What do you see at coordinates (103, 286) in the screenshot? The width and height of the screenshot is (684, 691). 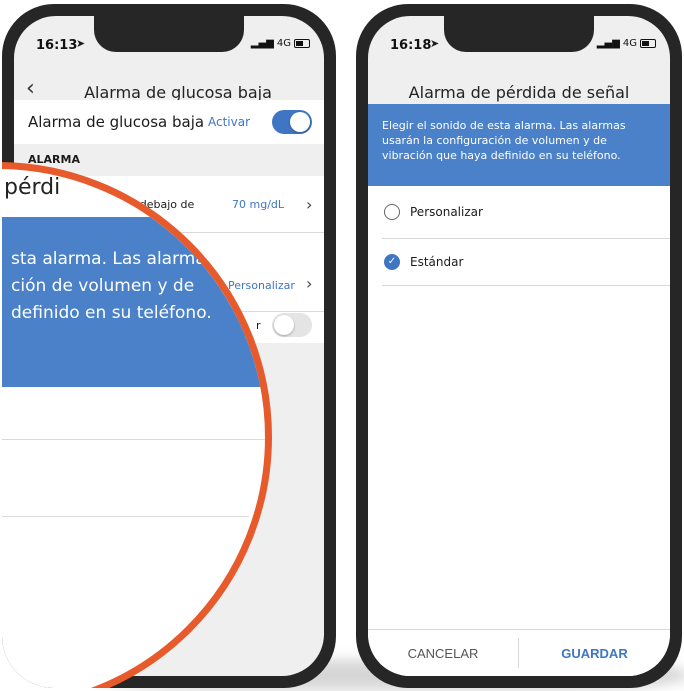 I see `magnified-banner-line-2: ción de volumen y de` at bounding box center [103, 286].